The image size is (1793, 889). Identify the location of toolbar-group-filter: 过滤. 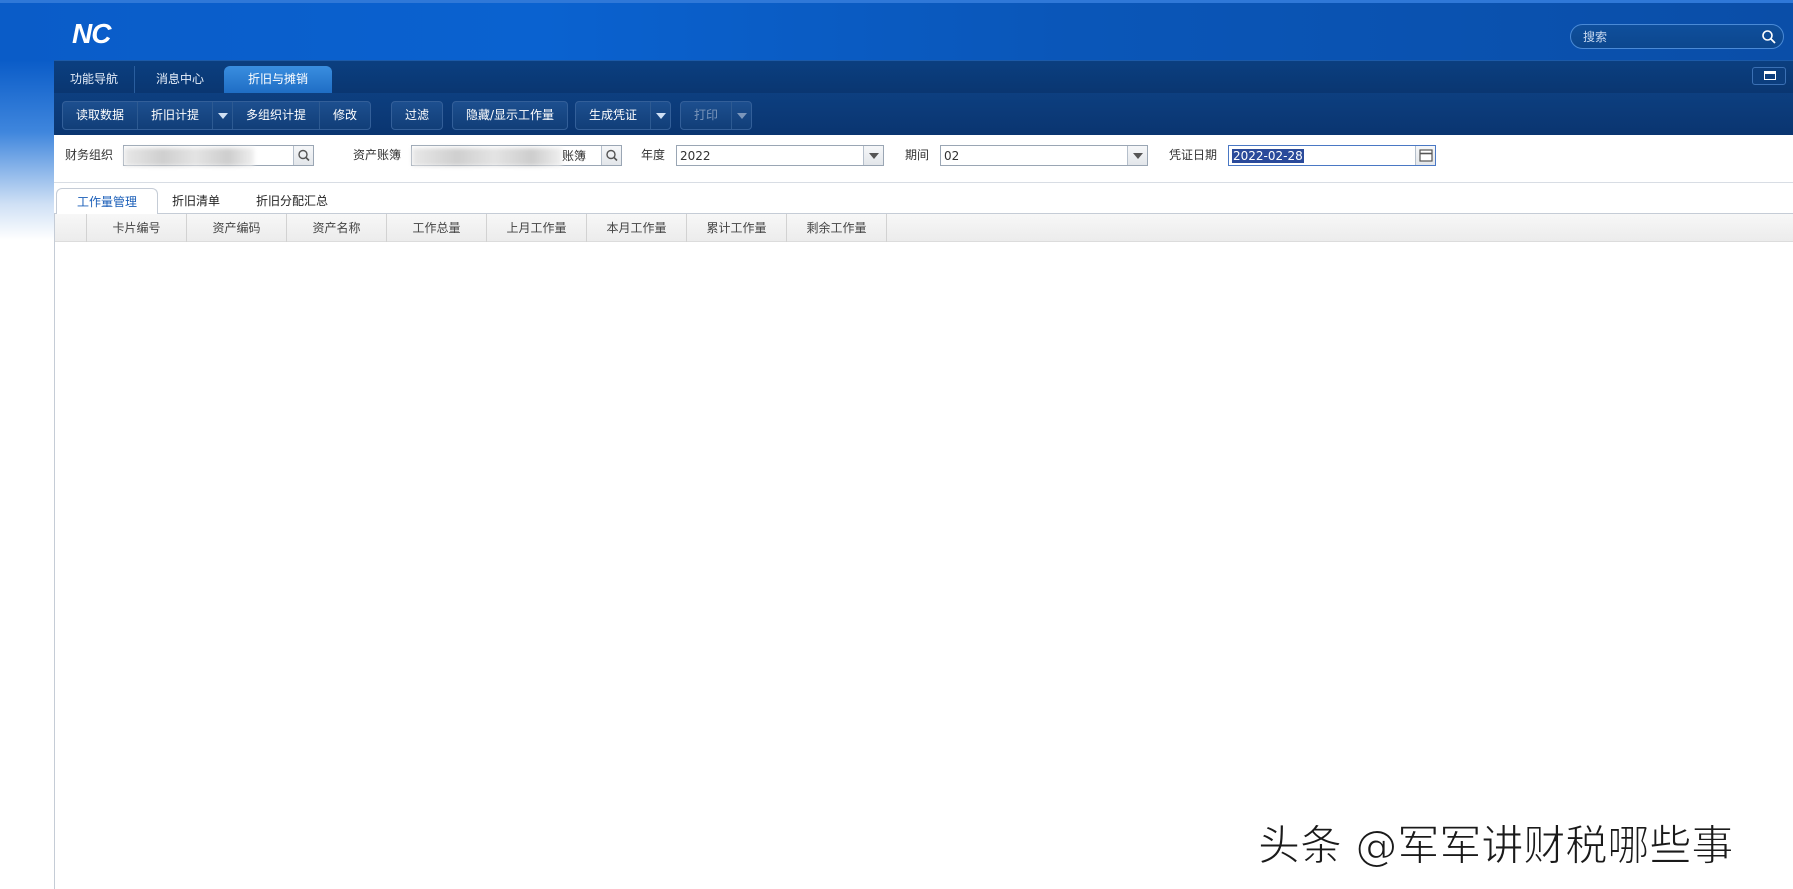
(417, 115).